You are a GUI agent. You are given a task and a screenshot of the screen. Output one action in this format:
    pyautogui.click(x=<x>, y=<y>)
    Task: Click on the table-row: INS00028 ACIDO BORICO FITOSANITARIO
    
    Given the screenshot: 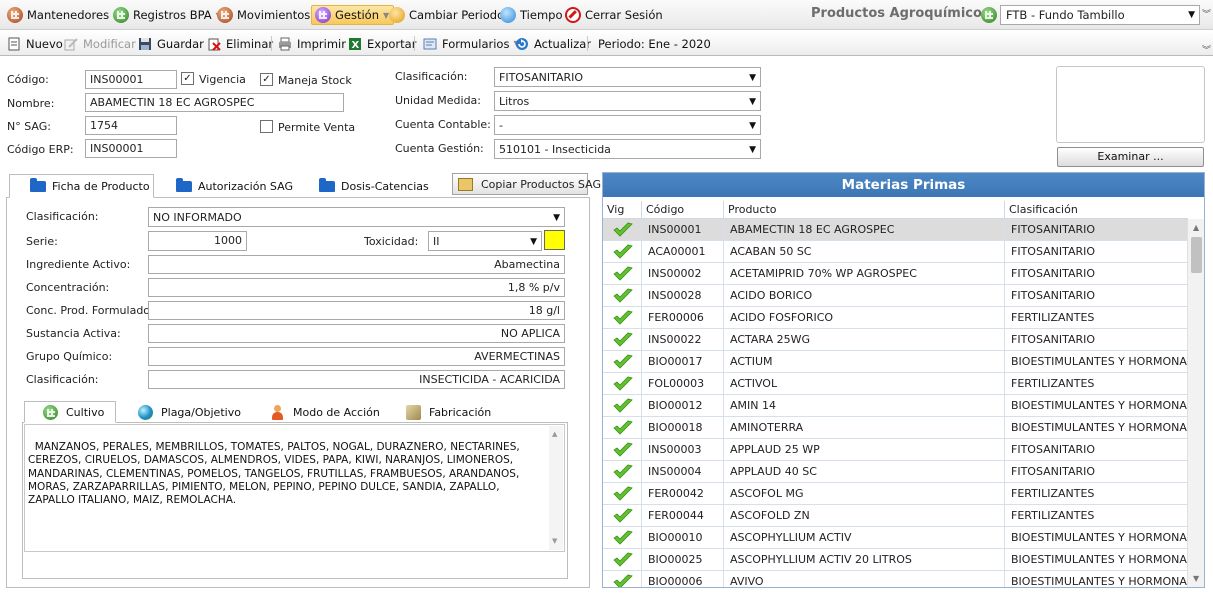 What is the action you would take?
    pyautogui.click(x=895, y=296)
    